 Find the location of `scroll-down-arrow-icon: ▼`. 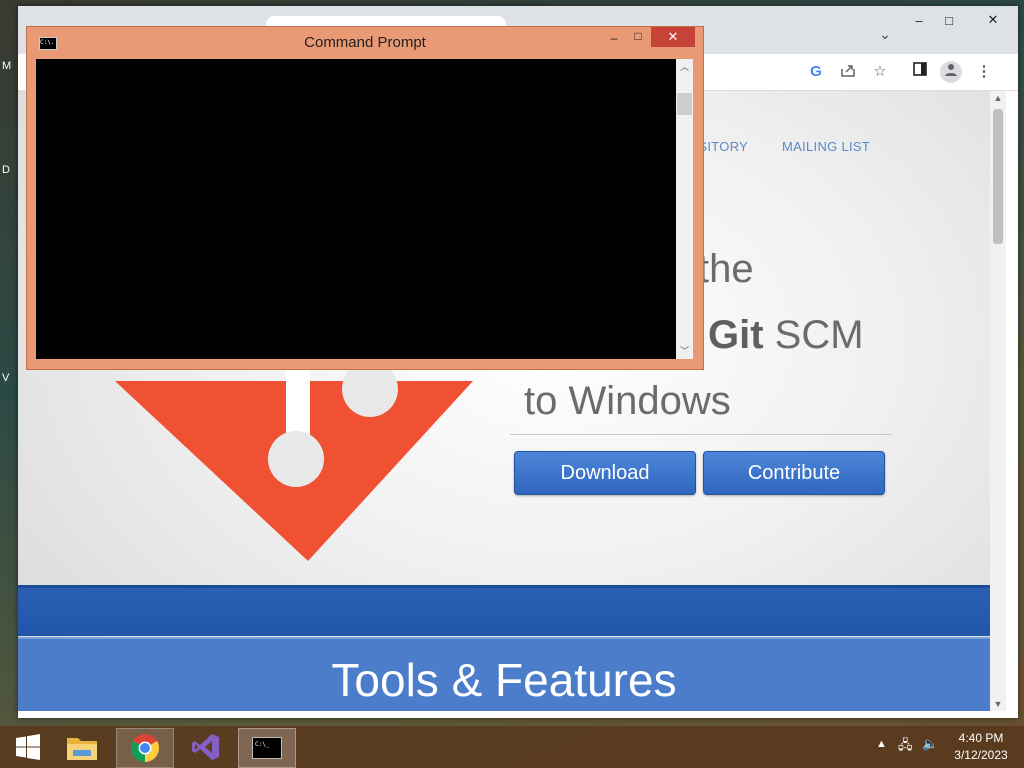

scroll-down-arrow-icon: ▼ is located at coordinates (998, 704).